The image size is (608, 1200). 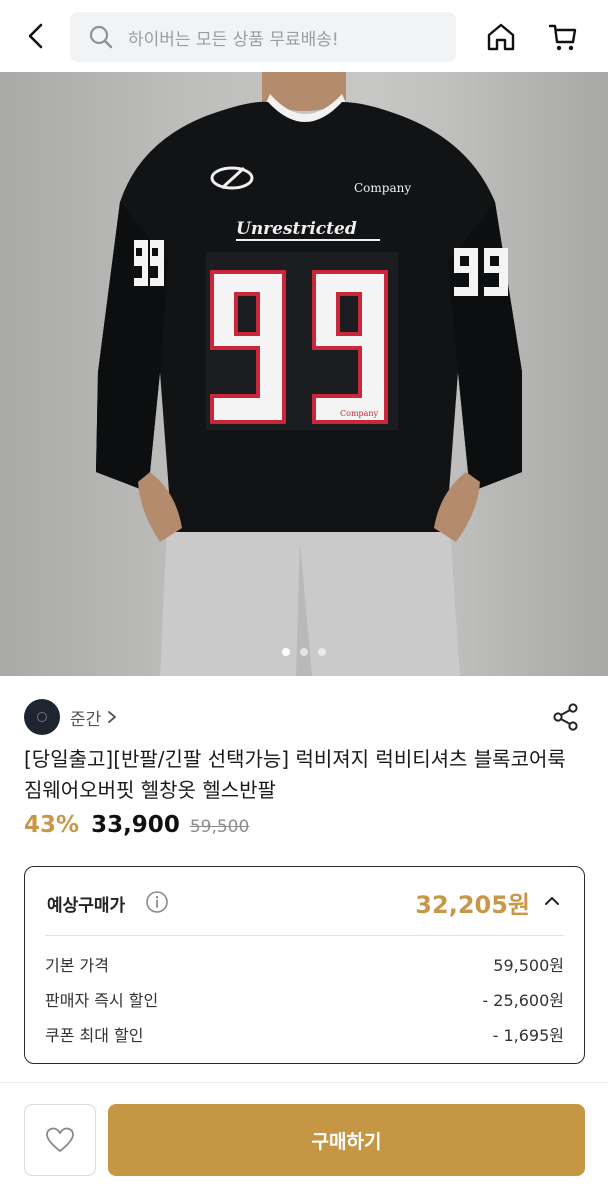 I want to click on cart-button, so click(x=563, y=37).